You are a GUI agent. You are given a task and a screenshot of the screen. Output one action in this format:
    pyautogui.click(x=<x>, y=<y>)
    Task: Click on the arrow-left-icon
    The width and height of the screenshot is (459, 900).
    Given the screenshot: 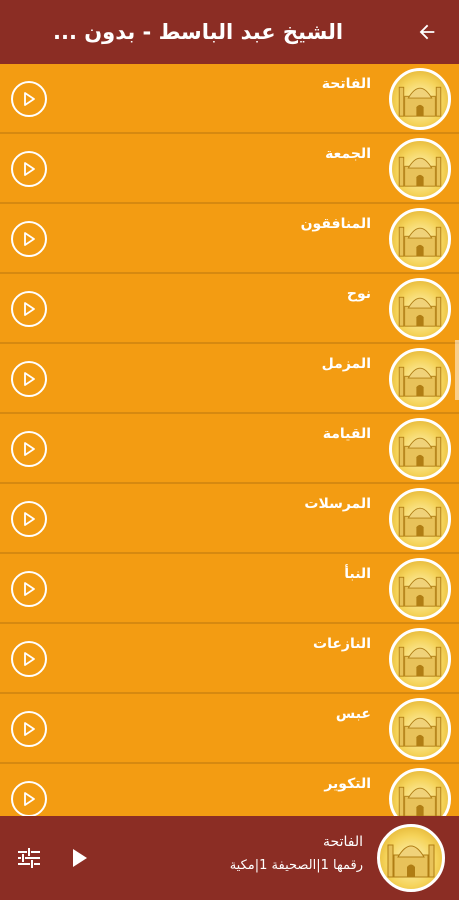 What is the action you would take?
    pyautogui.click(x=427, y=32)
    